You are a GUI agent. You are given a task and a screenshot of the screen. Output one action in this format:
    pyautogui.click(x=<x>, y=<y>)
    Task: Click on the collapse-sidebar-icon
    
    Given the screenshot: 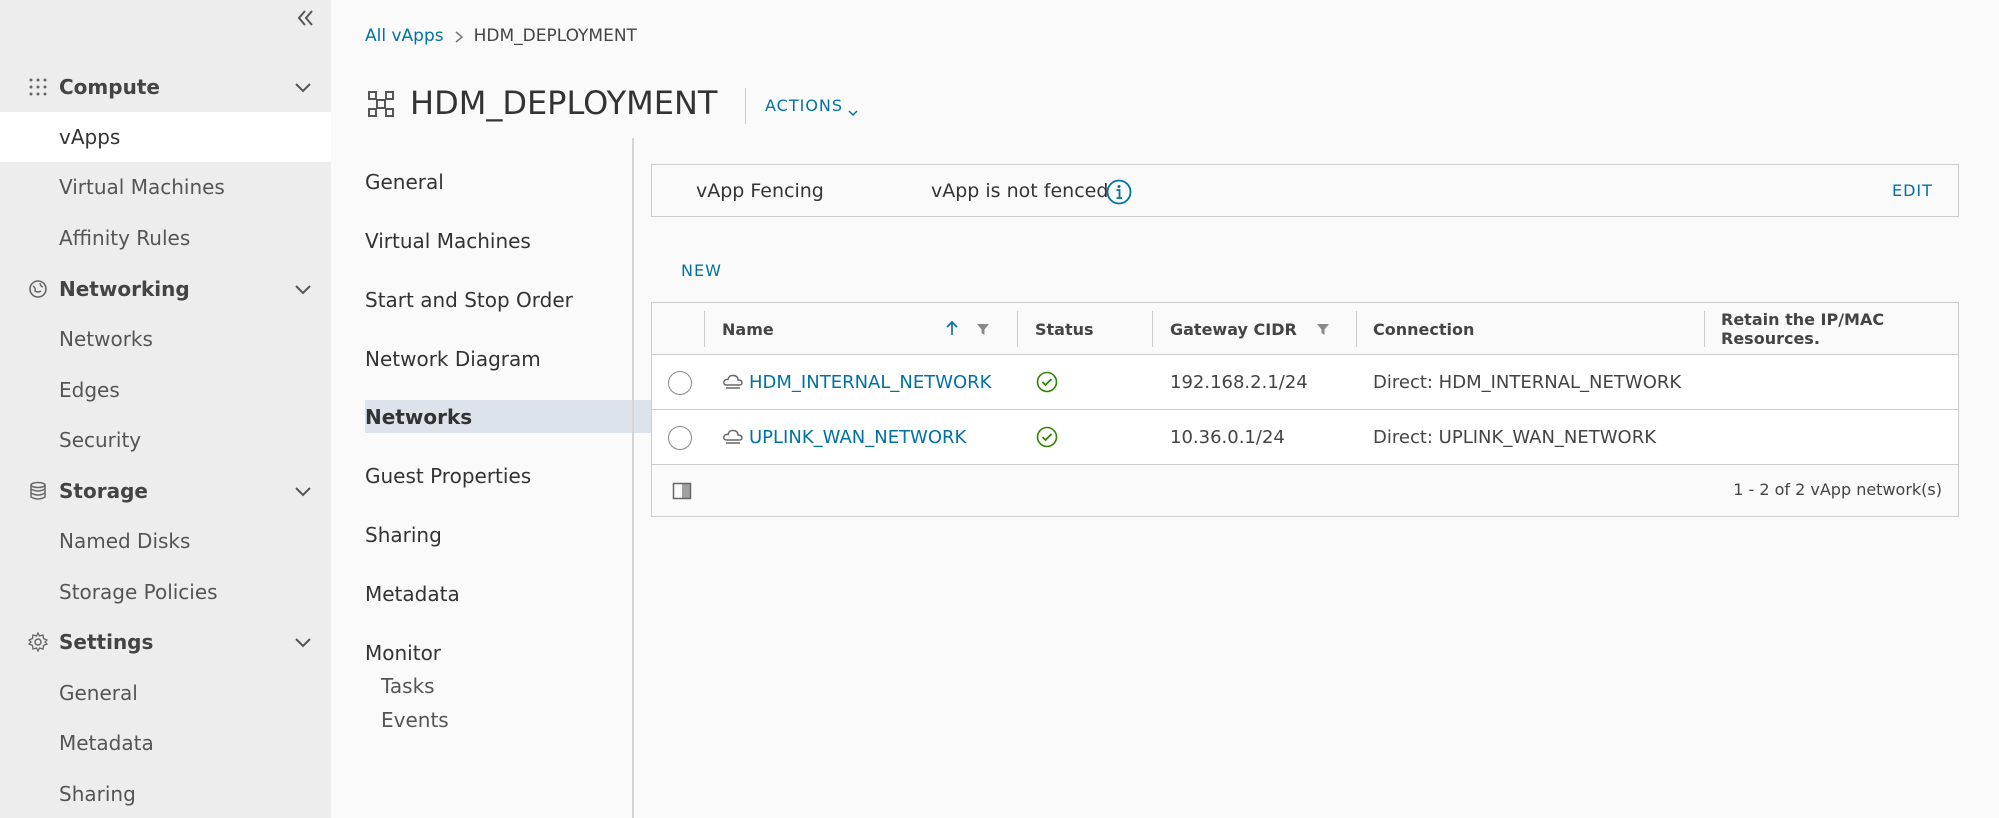 What is the action you would take?
    pyautogui.click(x=306, y=18)
    